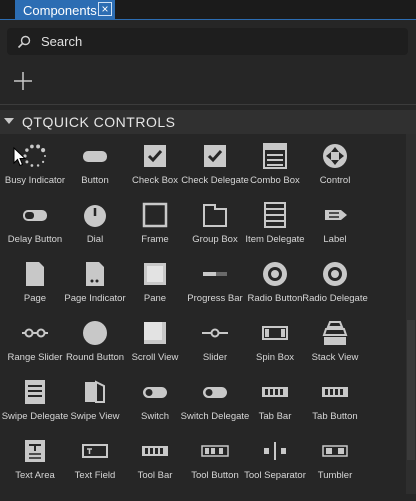 The width and height of the screenshot is (416, 501). I want to click on check-delegate-icon, so click(215, 156).